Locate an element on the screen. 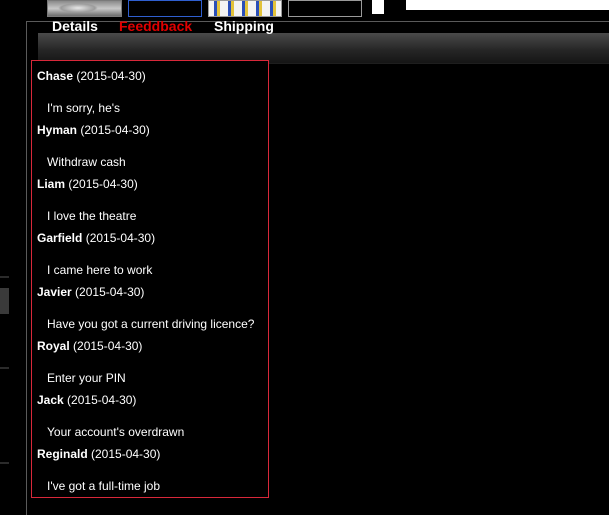 The height and width of the screenshot is (515, 609). feedback-author-name: Garfield is located at coordinates (60, 238).